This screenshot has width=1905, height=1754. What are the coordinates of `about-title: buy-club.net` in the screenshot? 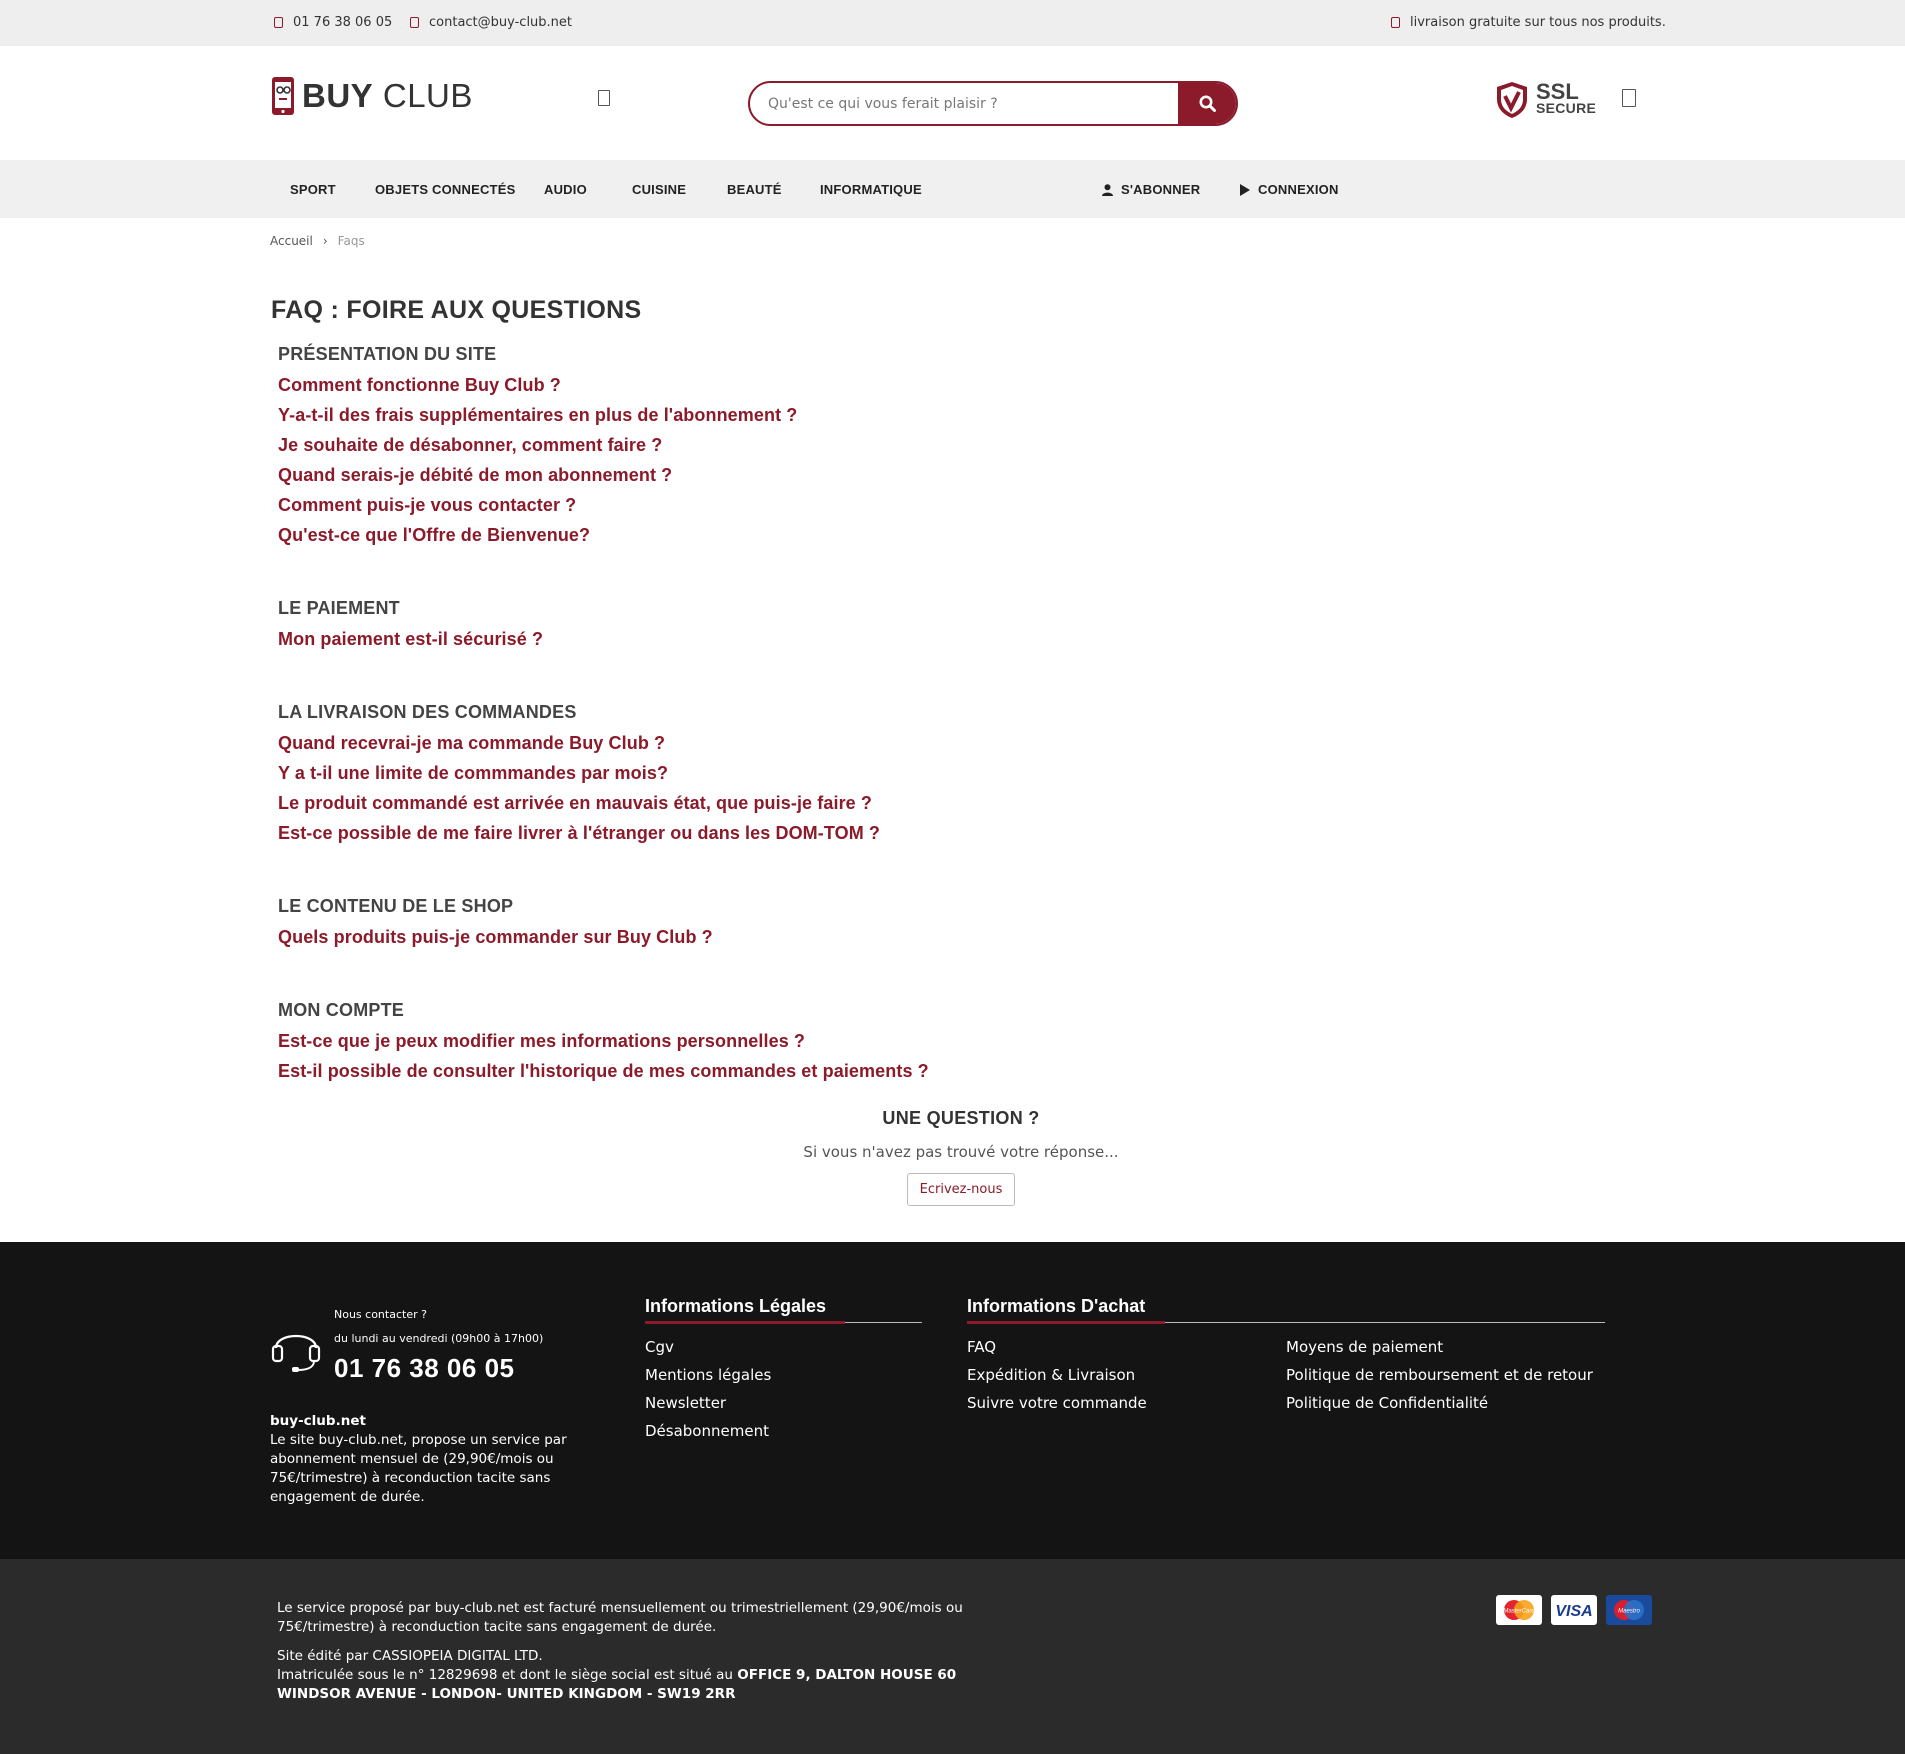 It's located at (318, 1421).